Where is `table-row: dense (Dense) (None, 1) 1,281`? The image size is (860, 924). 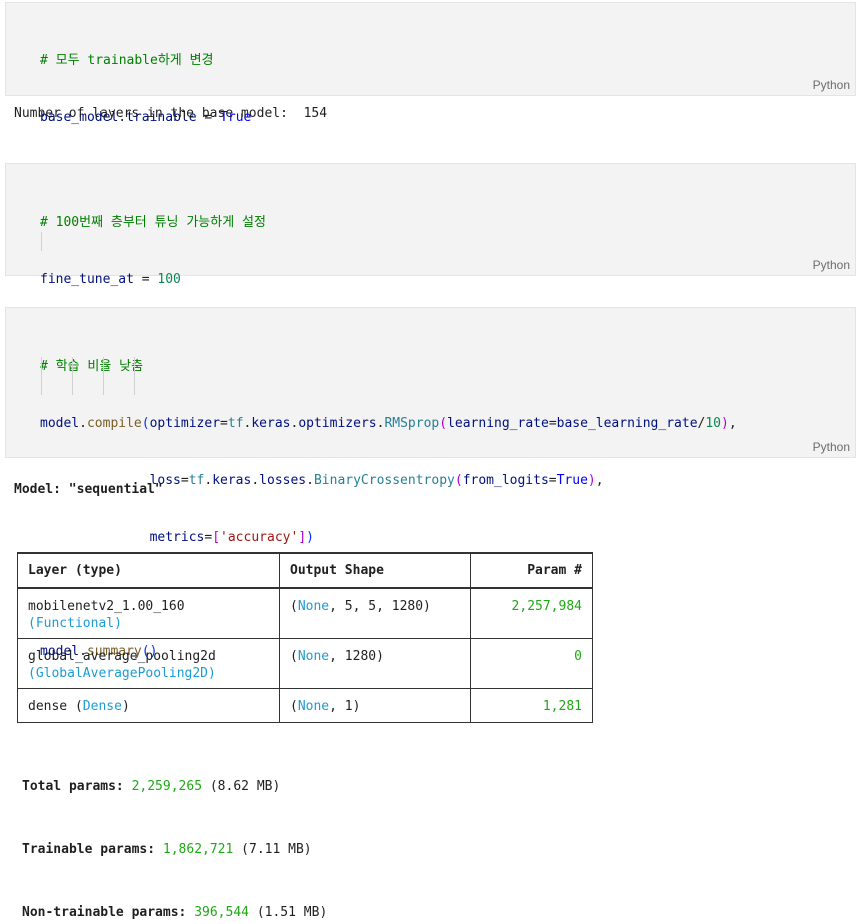 table-row: dense (Dense) (None, 1) 1,281 is located at coordinates (305, 705).